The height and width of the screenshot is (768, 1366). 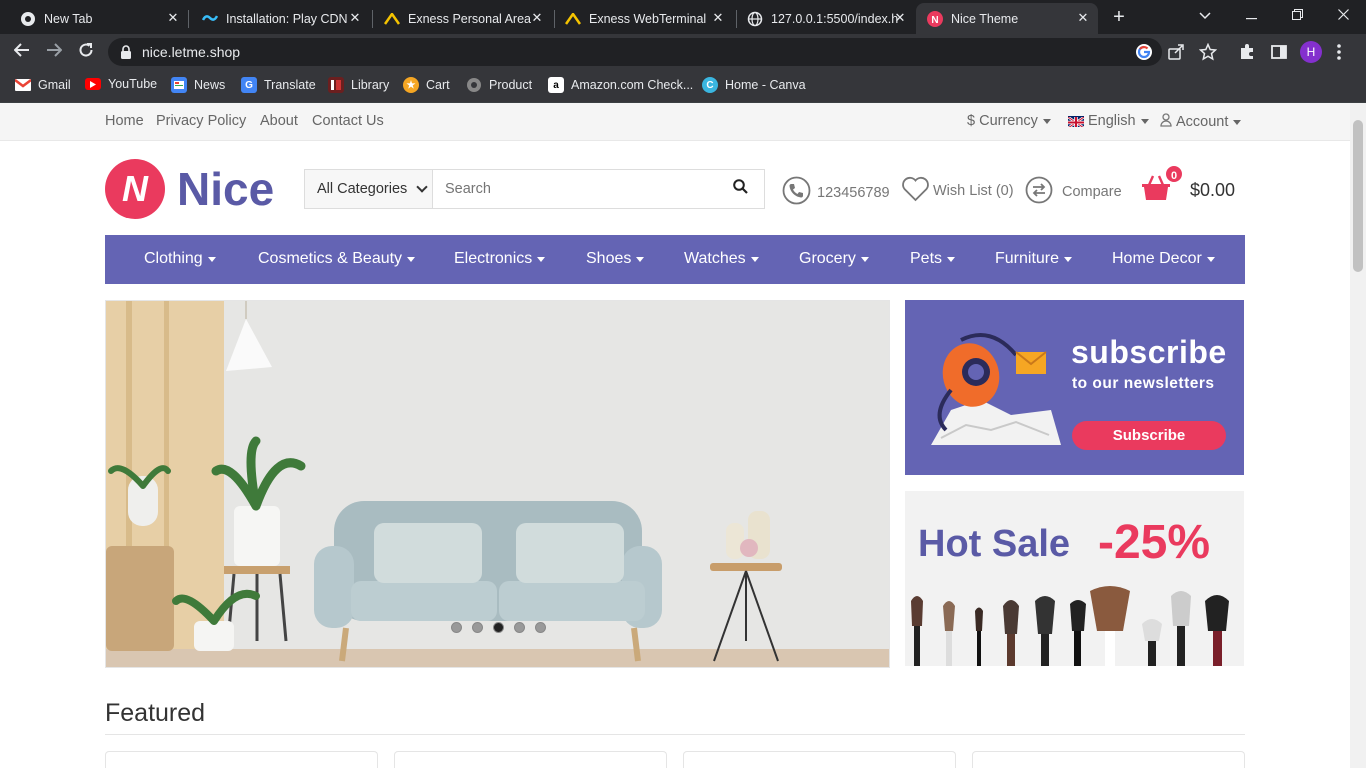 What do you see at coordinates (369, 189) in the screenshot?
I see `category-select: All Categories` at bounding box center [369, 189].